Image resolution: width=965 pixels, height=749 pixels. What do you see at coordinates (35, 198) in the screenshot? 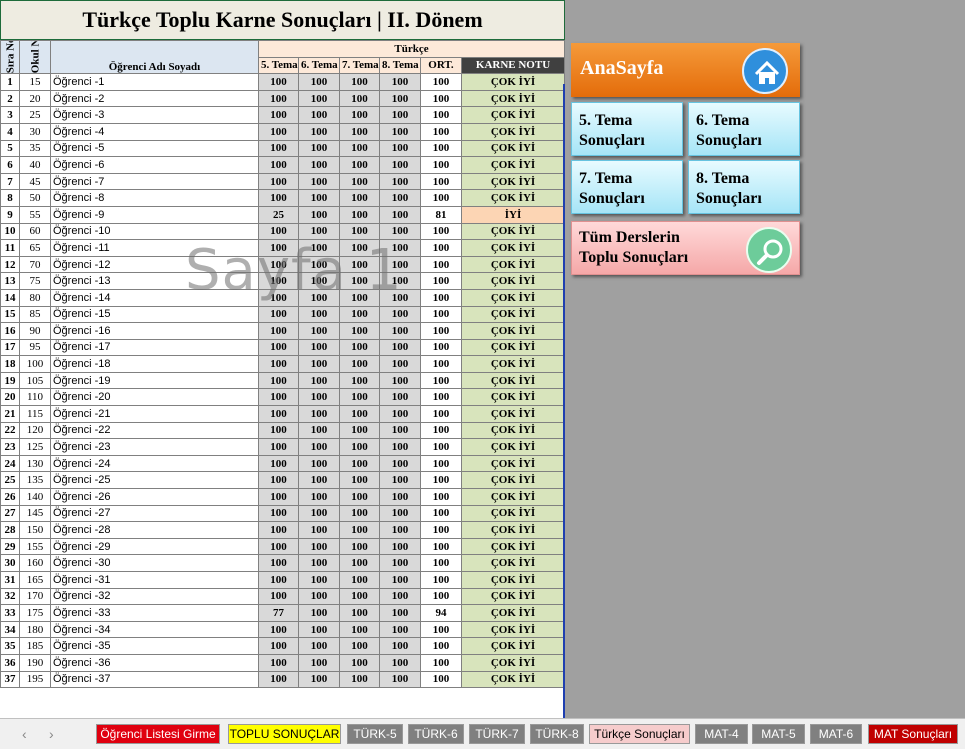
I see `okul-no-cell: 50` at bounding box center [35, 198].